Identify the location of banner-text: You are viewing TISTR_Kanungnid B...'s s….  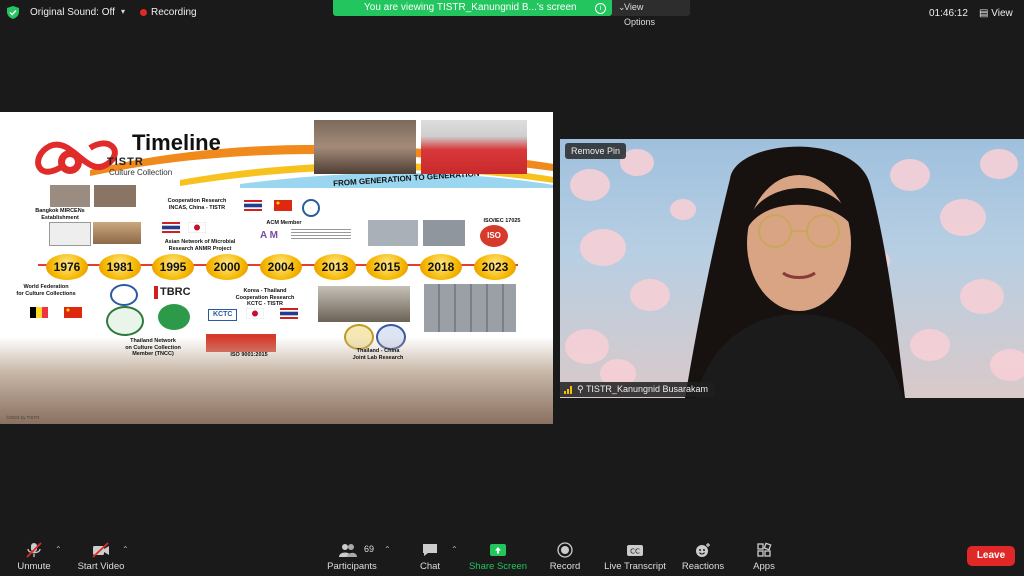
(470, 7).